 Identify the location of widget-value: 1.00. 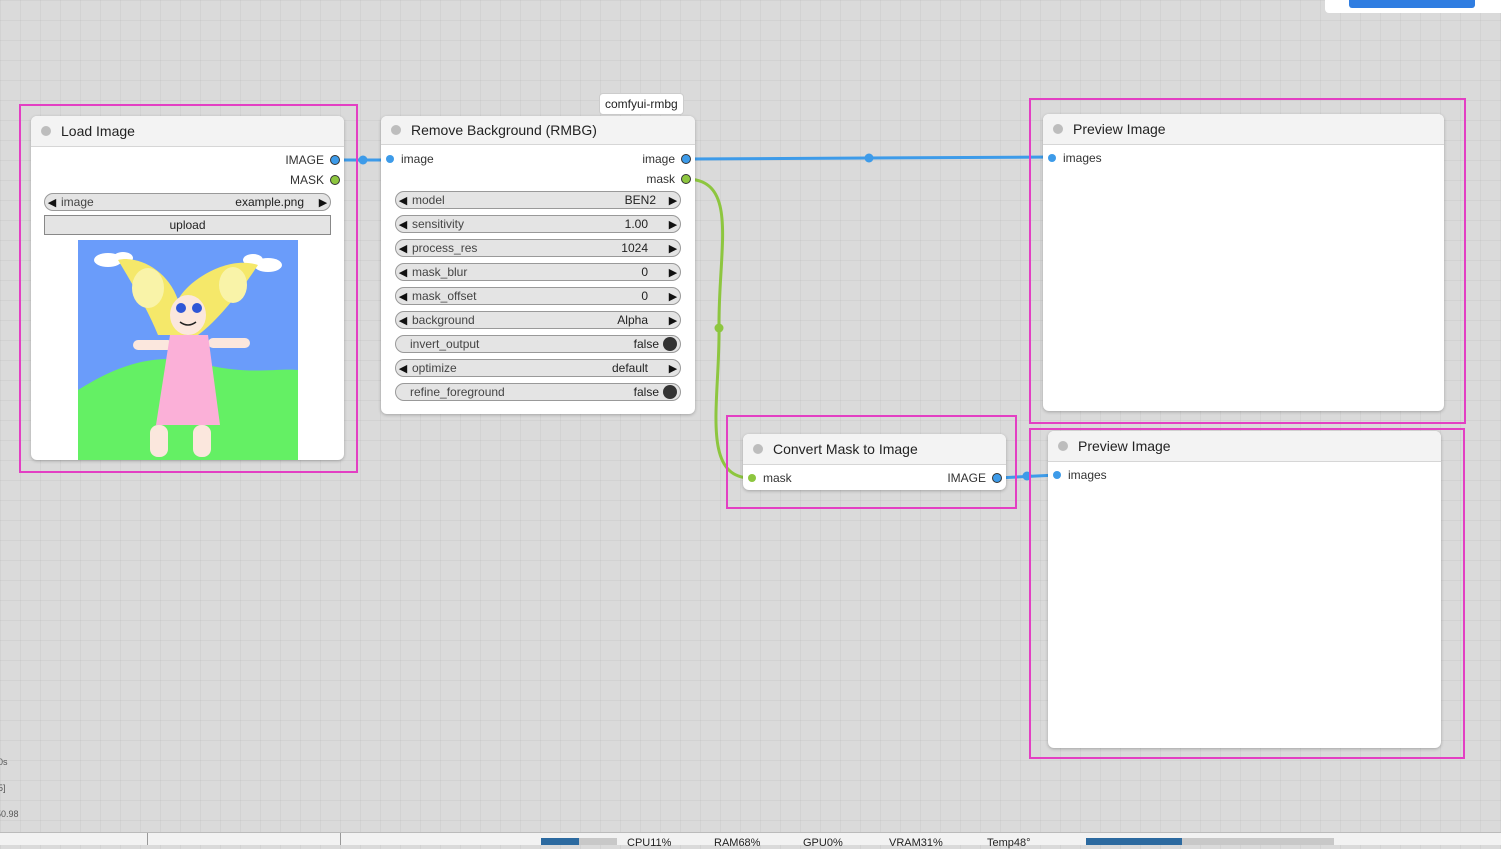
(636, 224).